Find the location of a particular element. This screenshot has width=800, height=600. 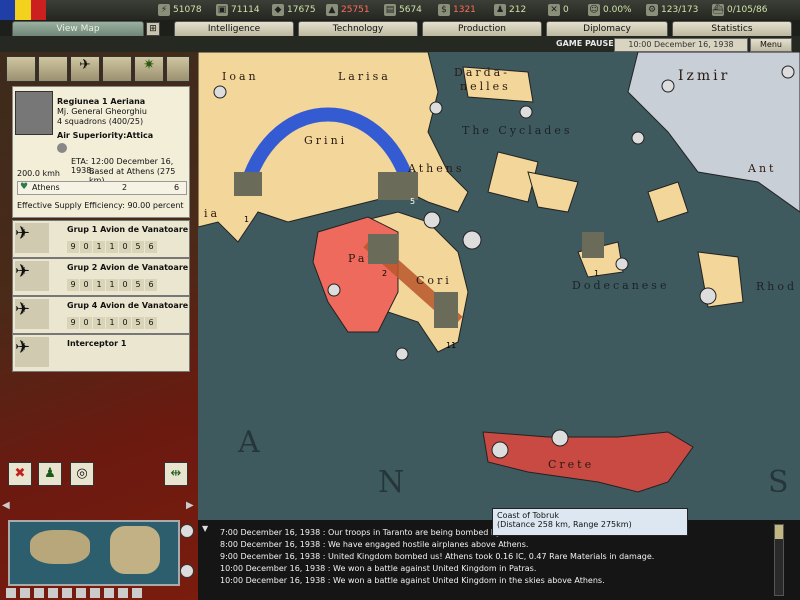

convoy-icon: ⛴ is located at coordinates (718, 10).